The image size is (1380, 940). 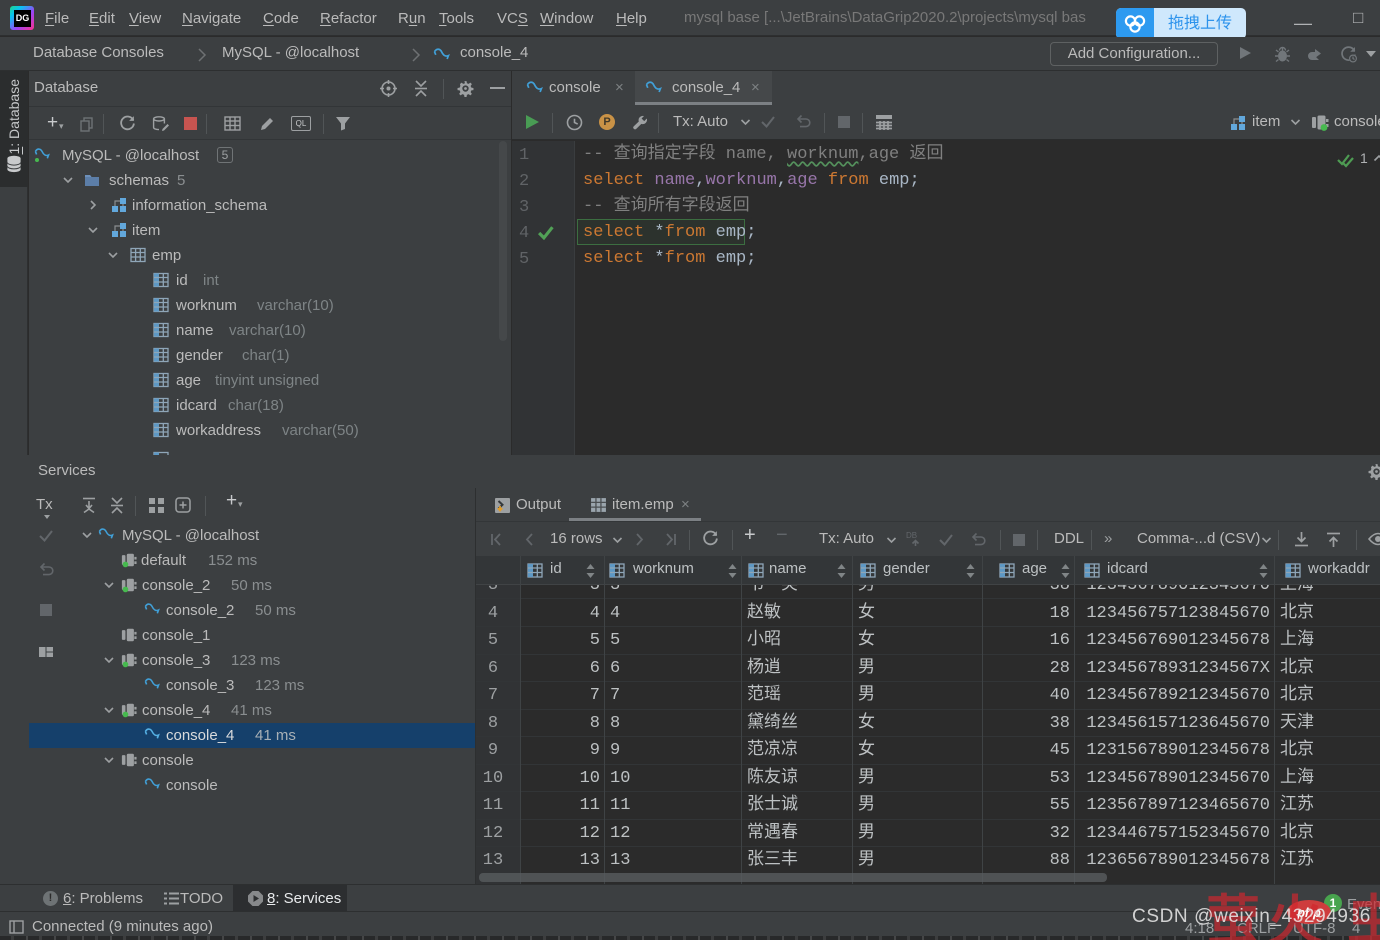 I want to click on svg-text: DB, so click(x=911, y=535).